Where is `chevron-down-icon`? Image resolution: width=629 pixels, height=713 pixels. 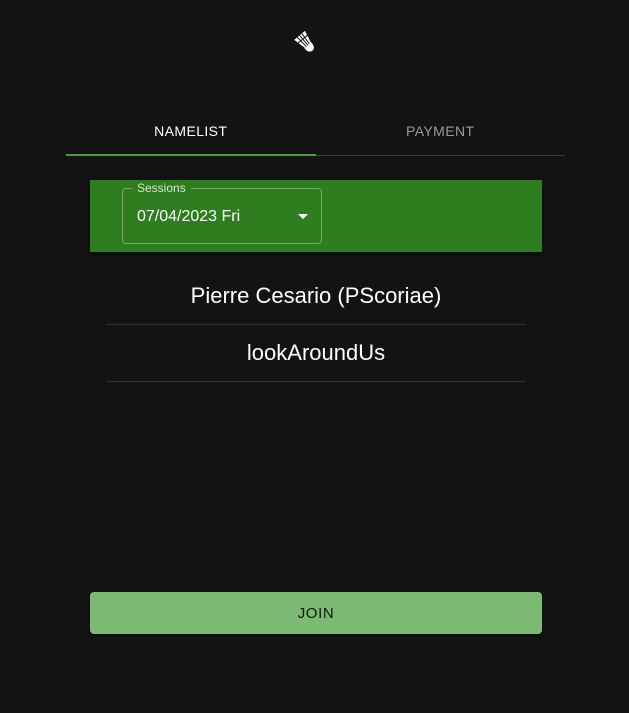
chevron-down-icon is located at coordinates (303, 216).